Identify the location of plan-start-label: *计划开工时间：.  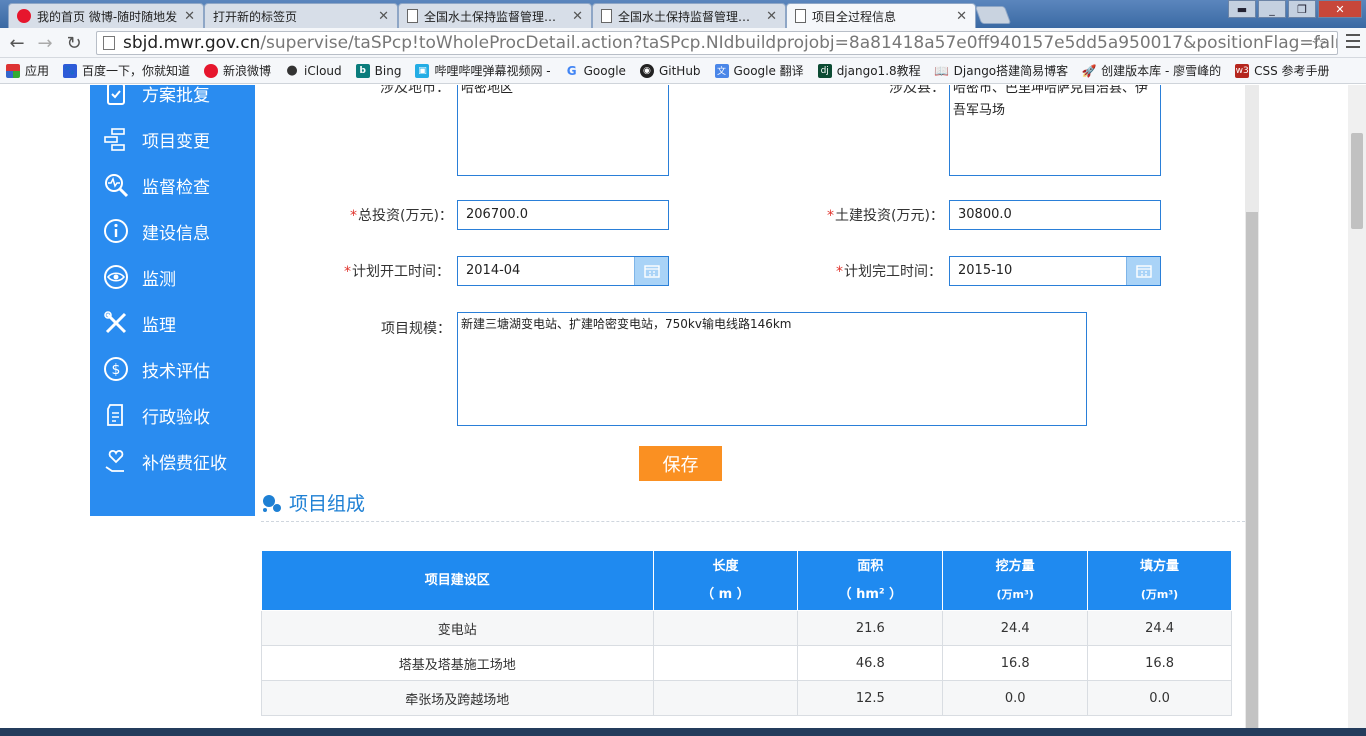
(397, 272).